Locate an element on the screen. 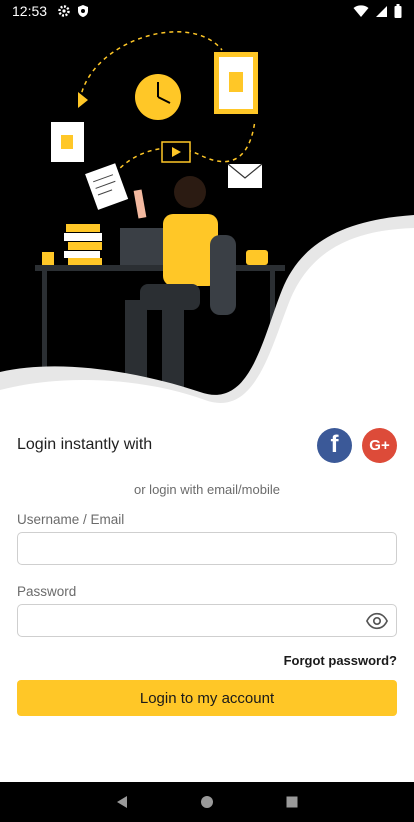  back-icon is located at coordinates (122, 802).